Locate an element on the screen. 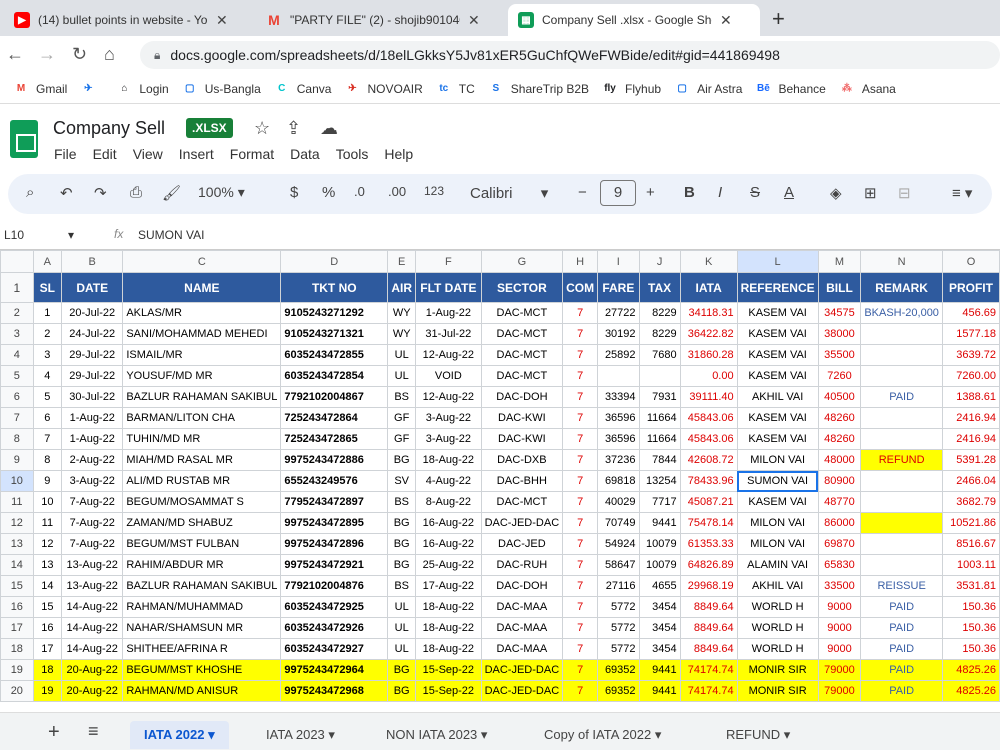  column-header-D: D is located at coordinates (334, 261).